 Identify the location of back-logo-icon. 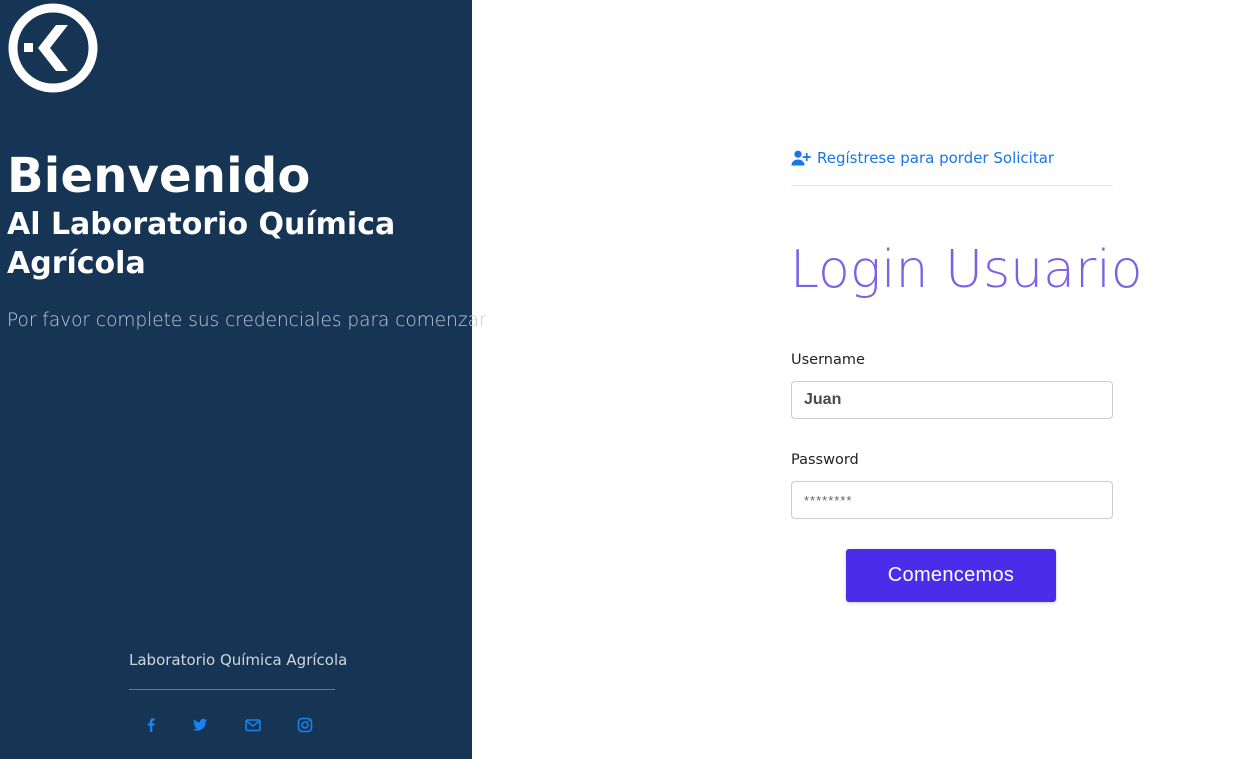
(53, 48).